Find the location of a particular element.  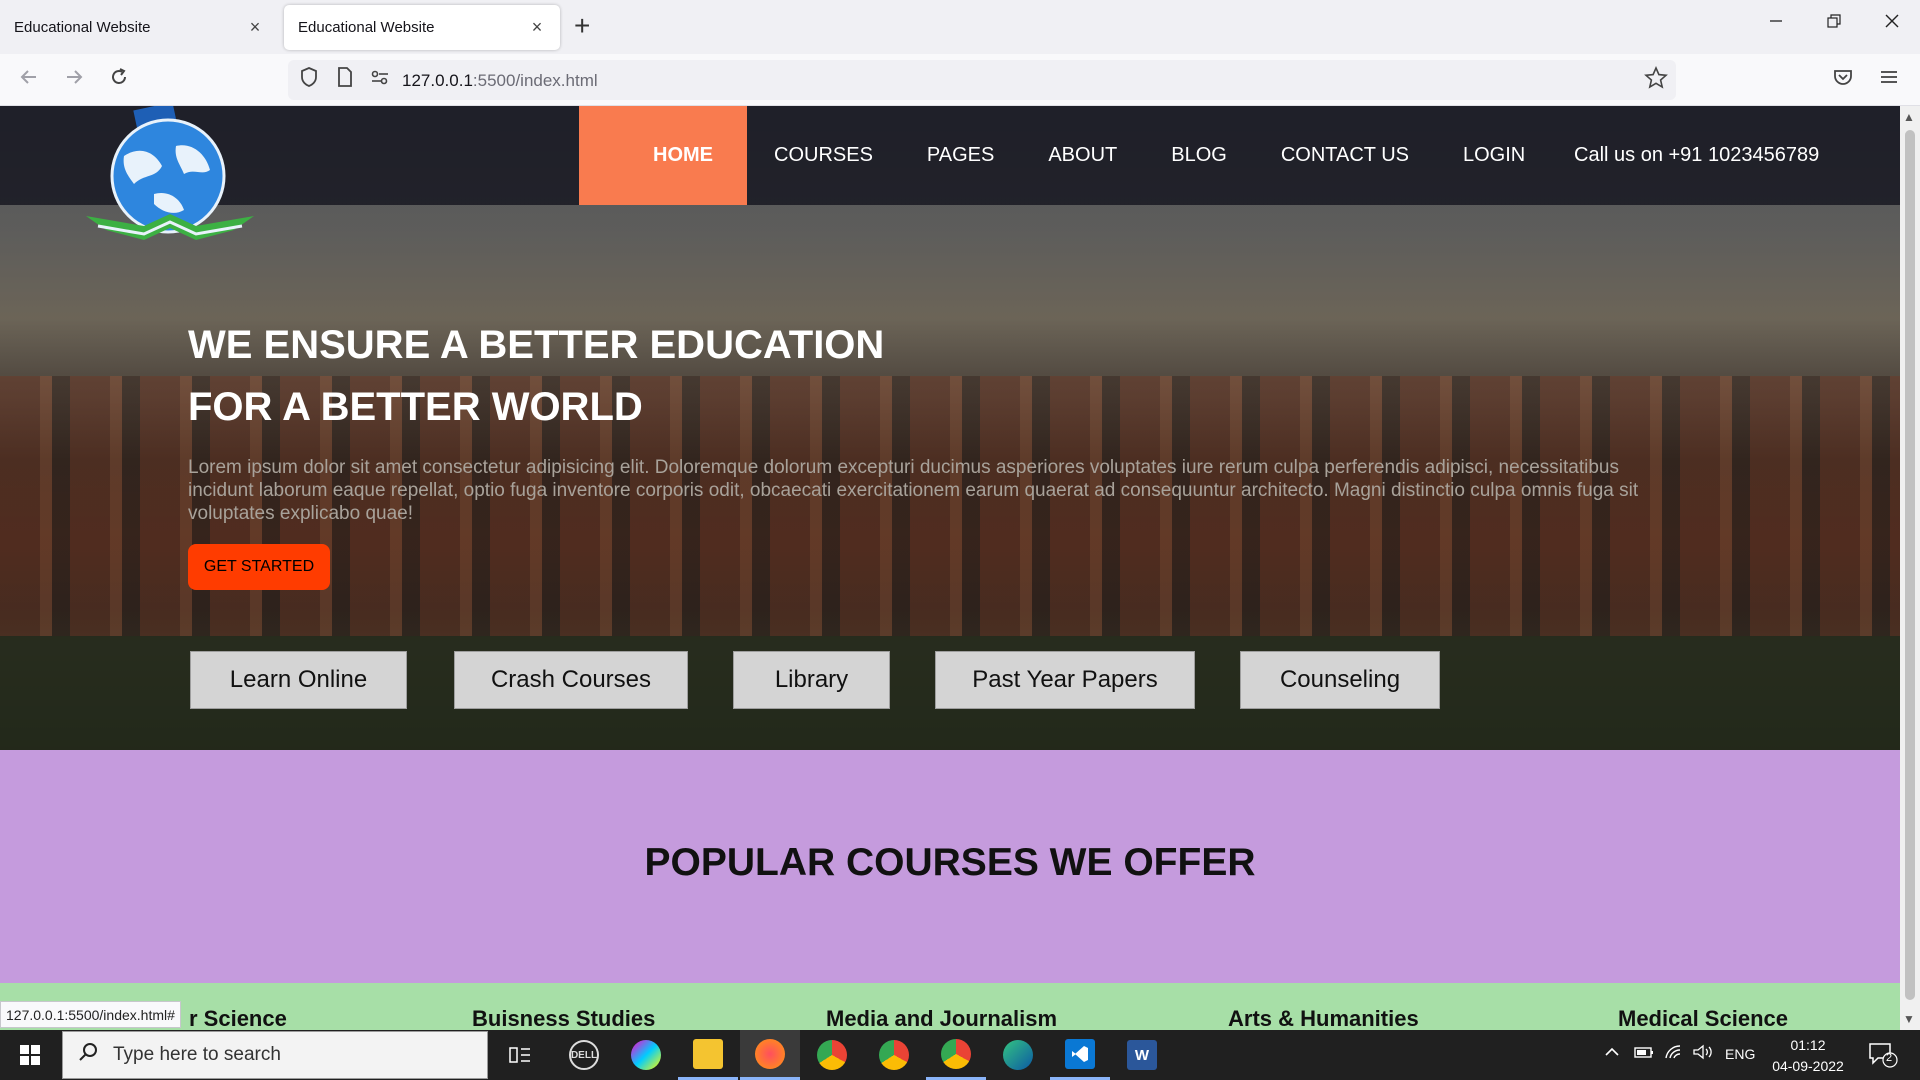

past-year-papers-button: Past Year Papers is located at coordinates (1065, 680).